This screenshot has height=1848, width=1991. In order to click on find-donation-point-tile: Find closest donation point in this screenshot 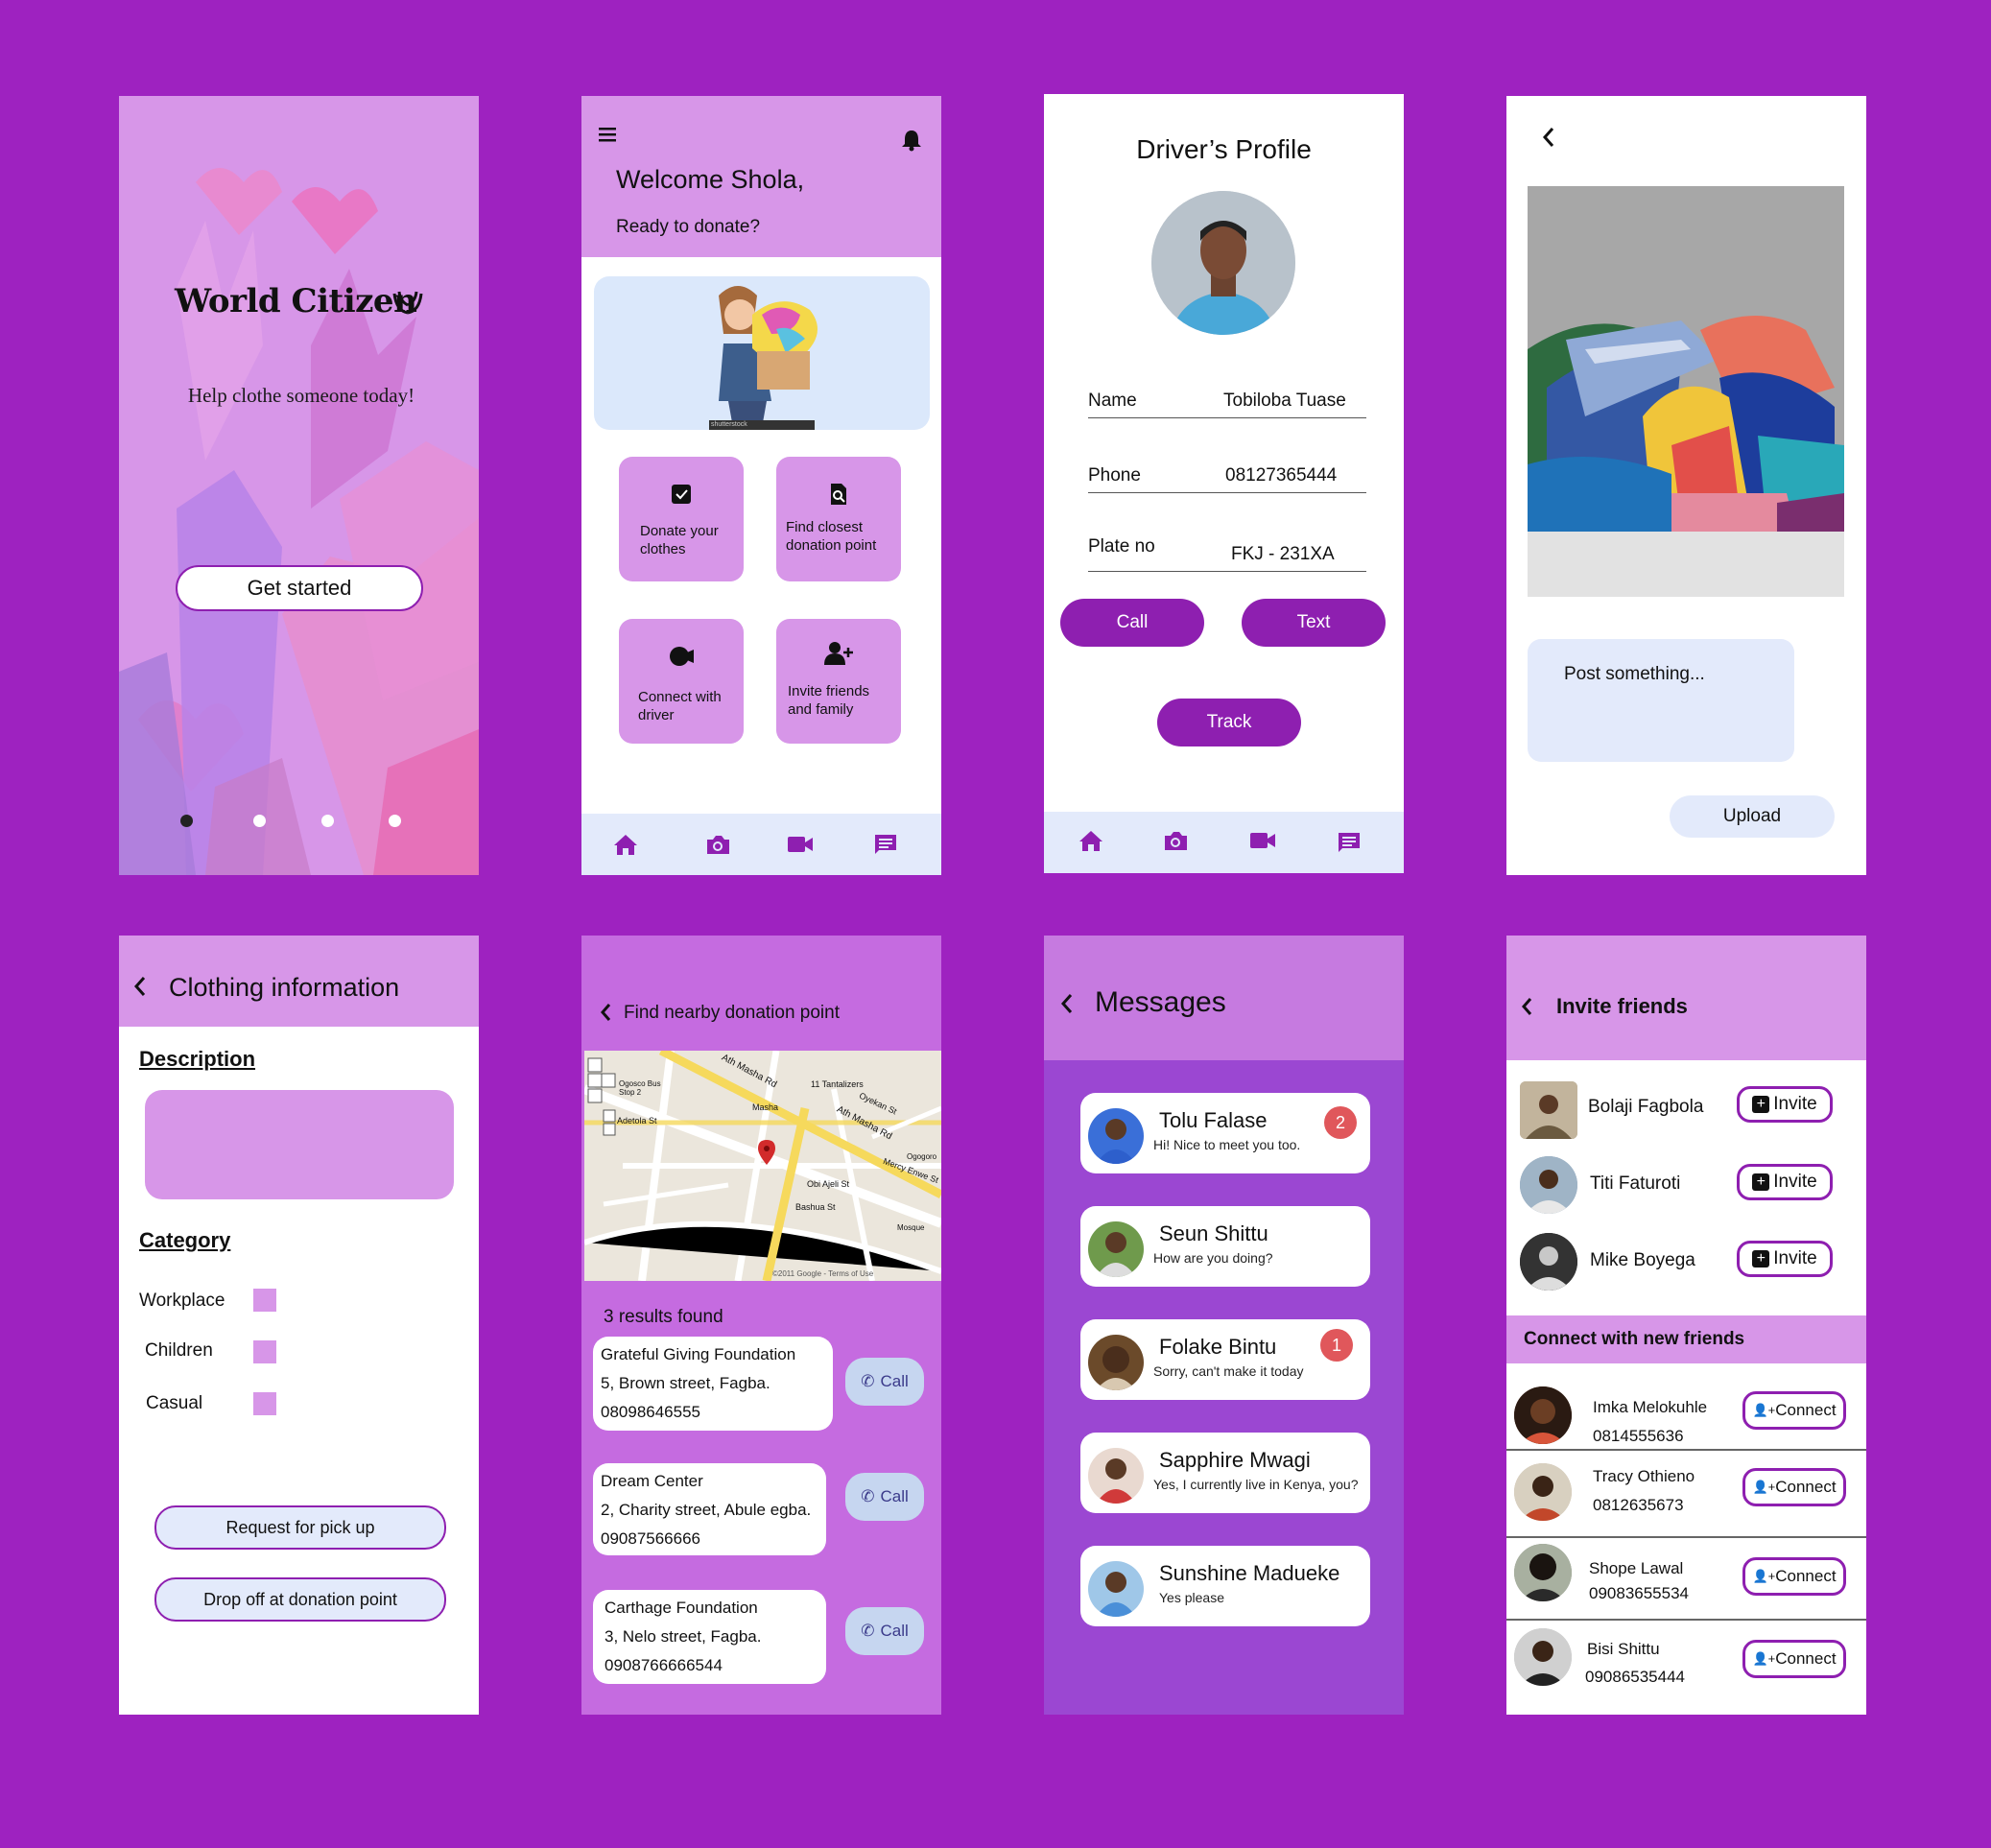, I will do `click(838, 519)`.